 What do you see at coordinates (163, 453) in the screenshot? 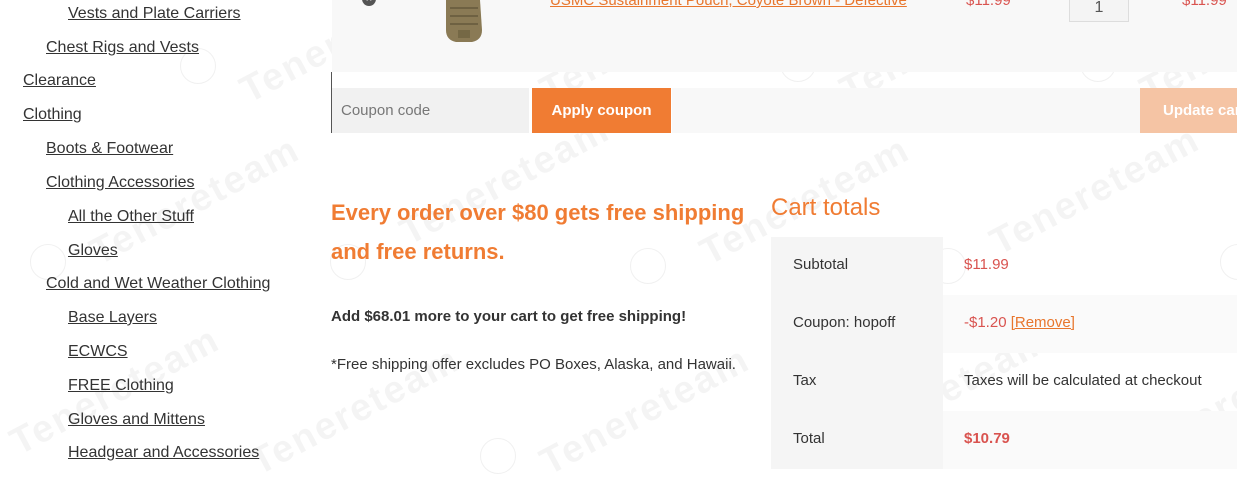
I see `sidebar-item-headgear-accessories: Headgear and Accessories` at bounding box center [163, 453].